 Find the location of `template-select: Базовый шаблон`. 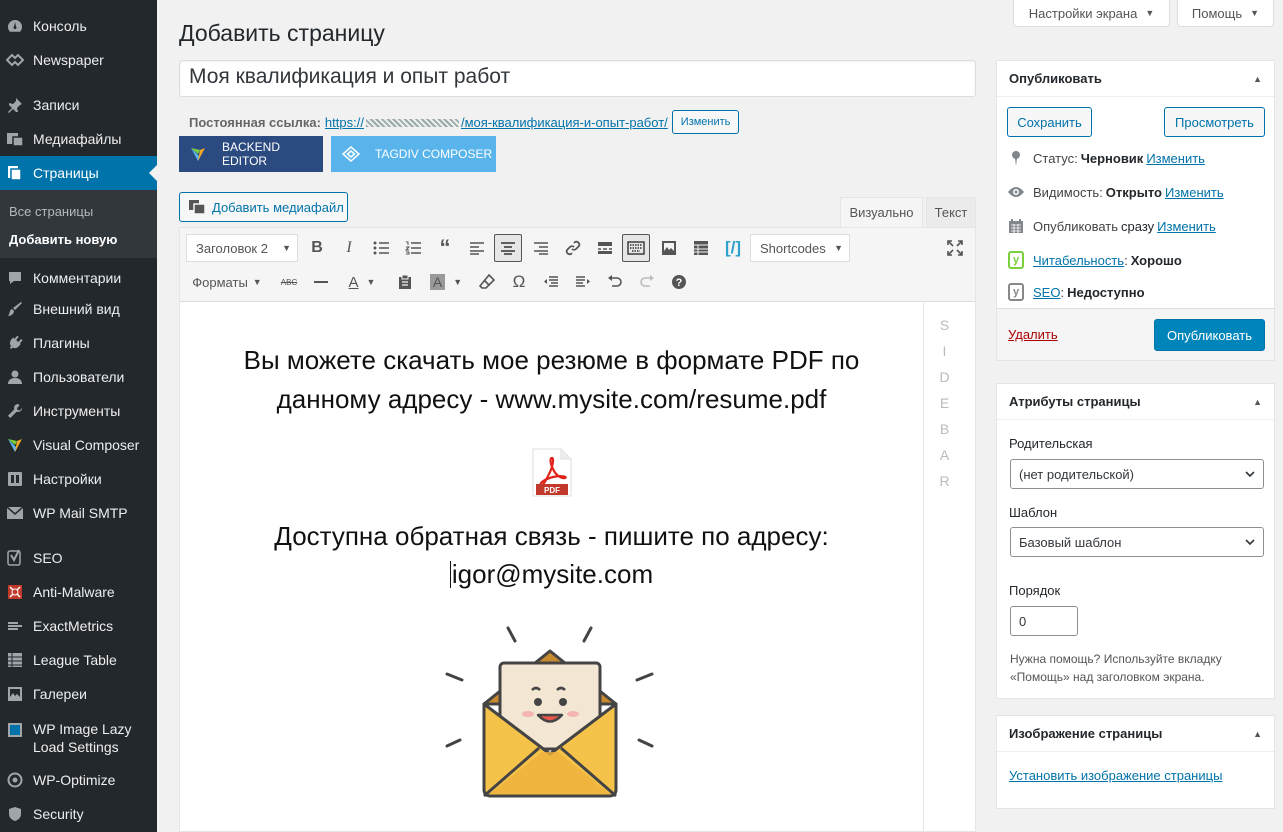

template-select: Базовый шаблон is located at coordinates (1137, 542).